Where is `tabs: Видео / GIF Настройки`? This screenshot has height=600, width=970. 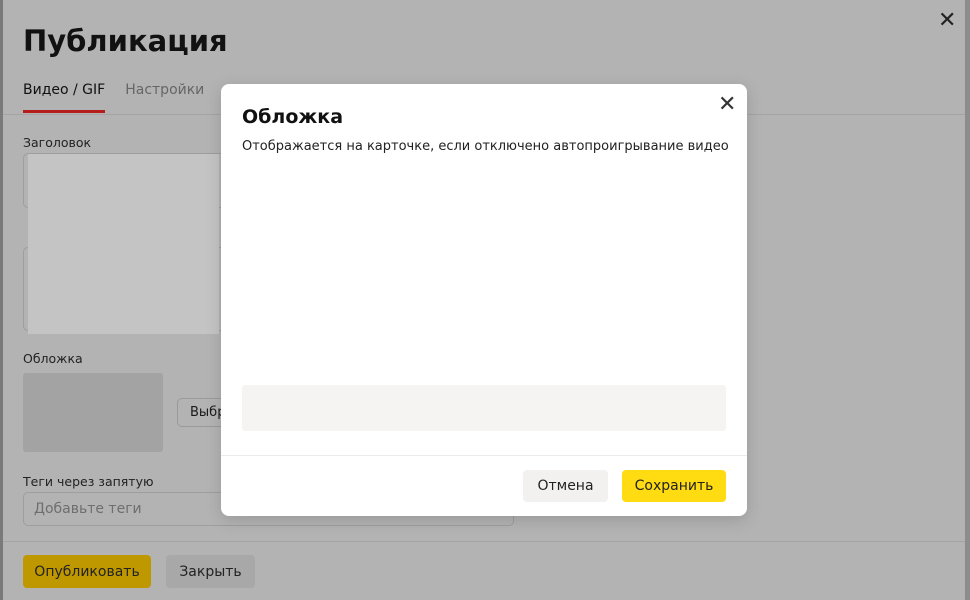
tabs: Видео / GIF Настройки is located at coordinates (113, 97).